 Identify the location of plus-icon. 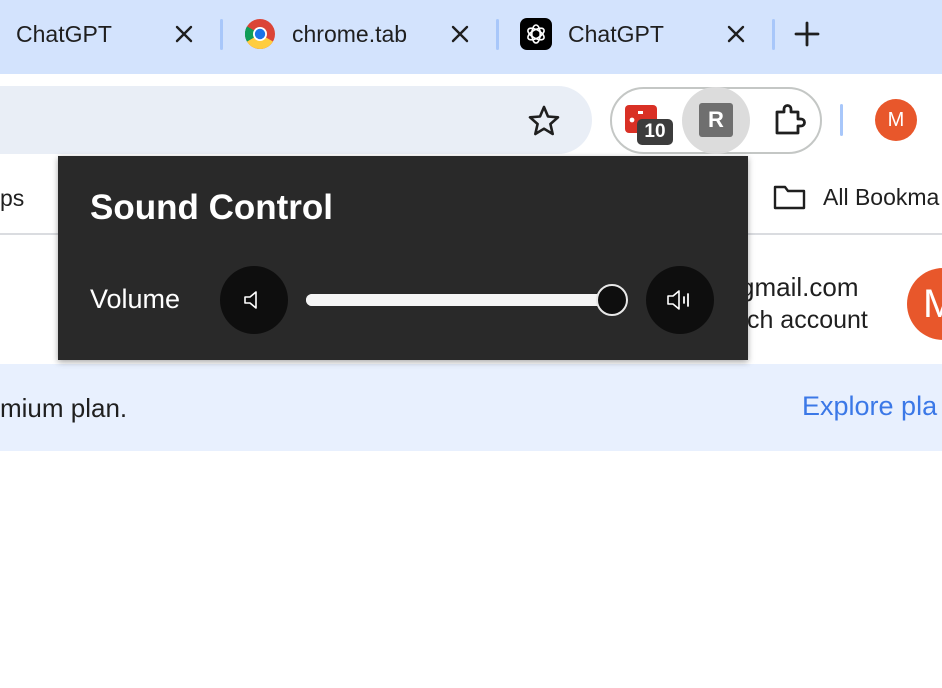
(807, 34).